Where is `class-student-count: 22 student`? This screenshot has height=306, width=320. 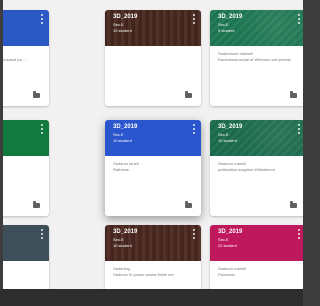 class-student-count: 22 student is located at coordinates (227, 245).